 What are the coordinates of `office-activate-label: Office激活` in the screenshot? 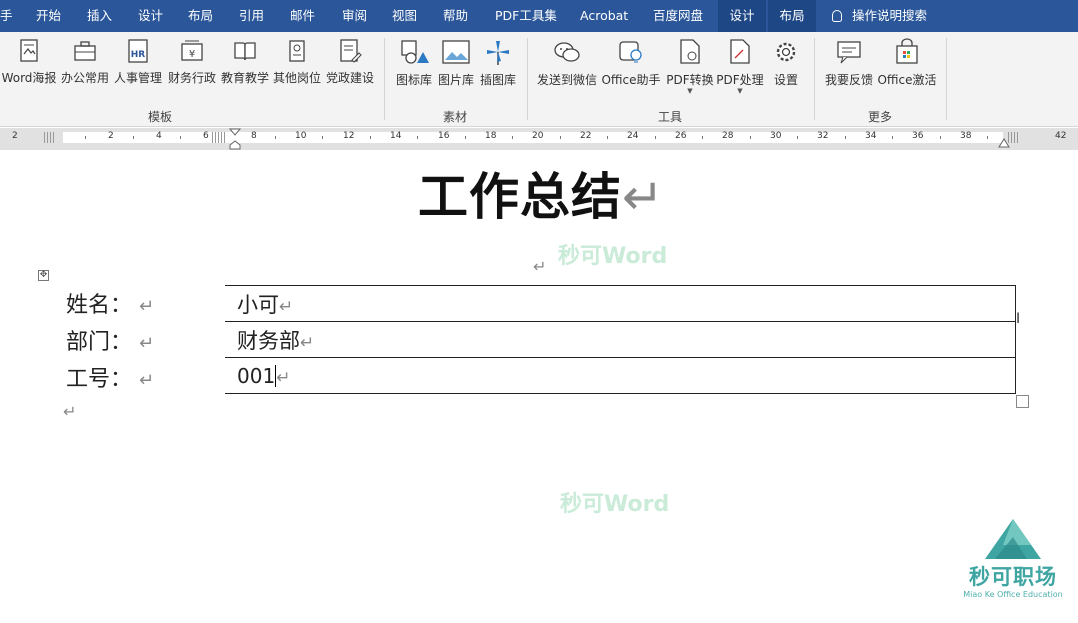 It's located at (907, 80).